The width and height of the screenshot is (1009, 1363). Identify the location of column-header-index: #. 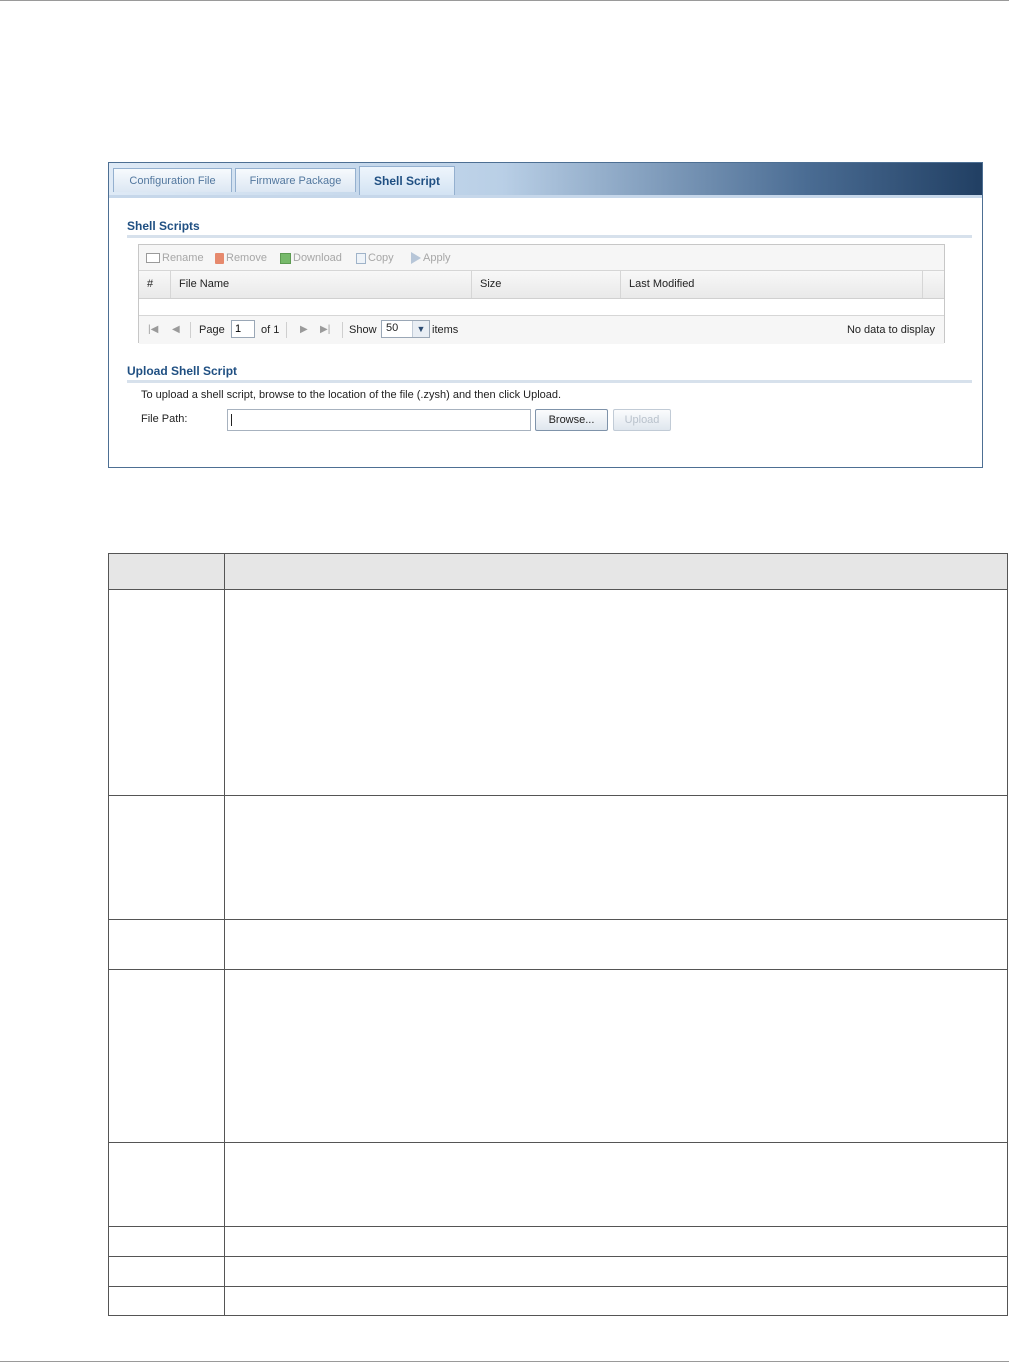
(155, 284).